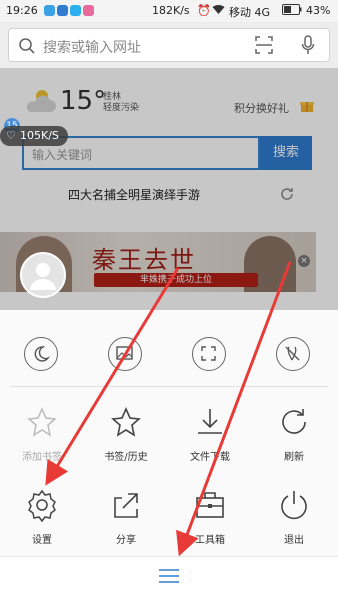  Describe the element at coordinates (210, 540) in the screenshot. I see `toolbox-label: 工具箱` at that location.